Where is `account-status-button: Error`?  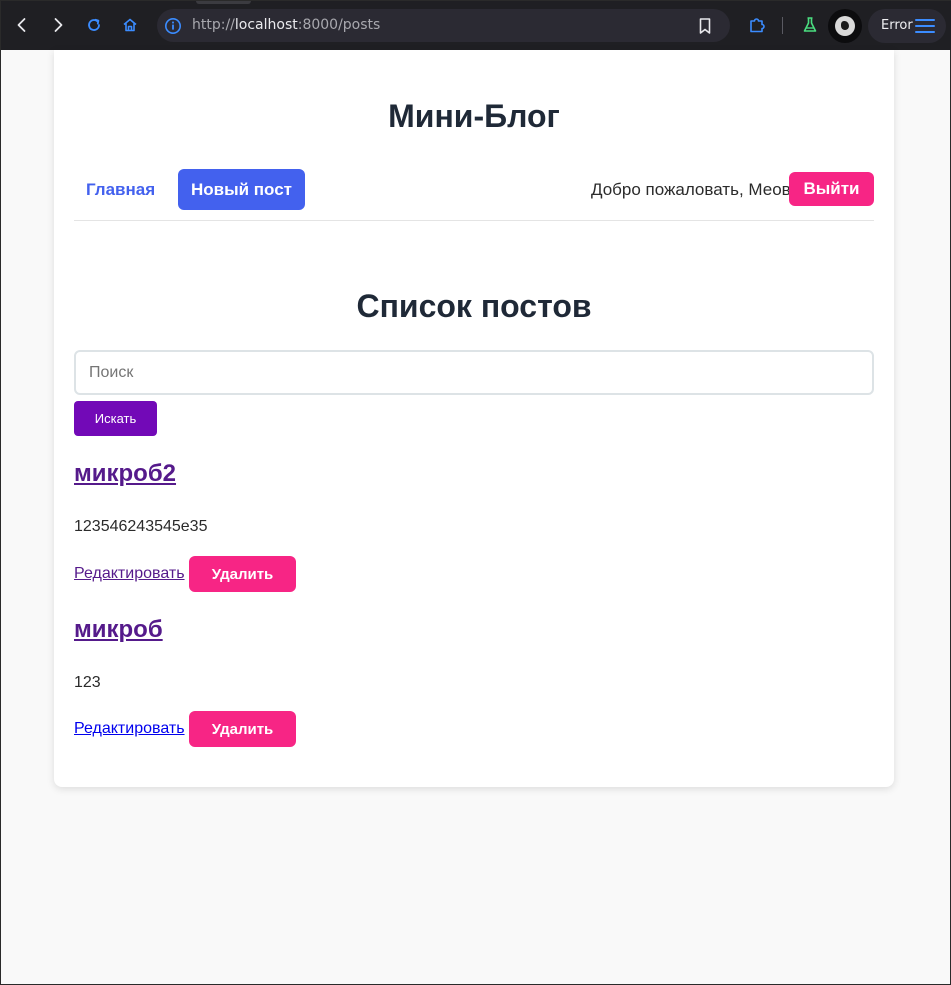 account-status-button: Error is located at coordinates (907, 26).